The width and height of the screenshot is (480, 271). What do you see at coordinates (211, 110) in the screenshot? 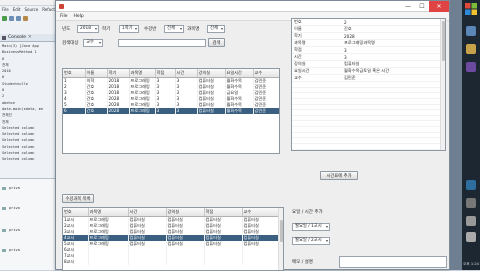
I see `table-cell: 컴퓨터실` at bounding box center [211, 110].